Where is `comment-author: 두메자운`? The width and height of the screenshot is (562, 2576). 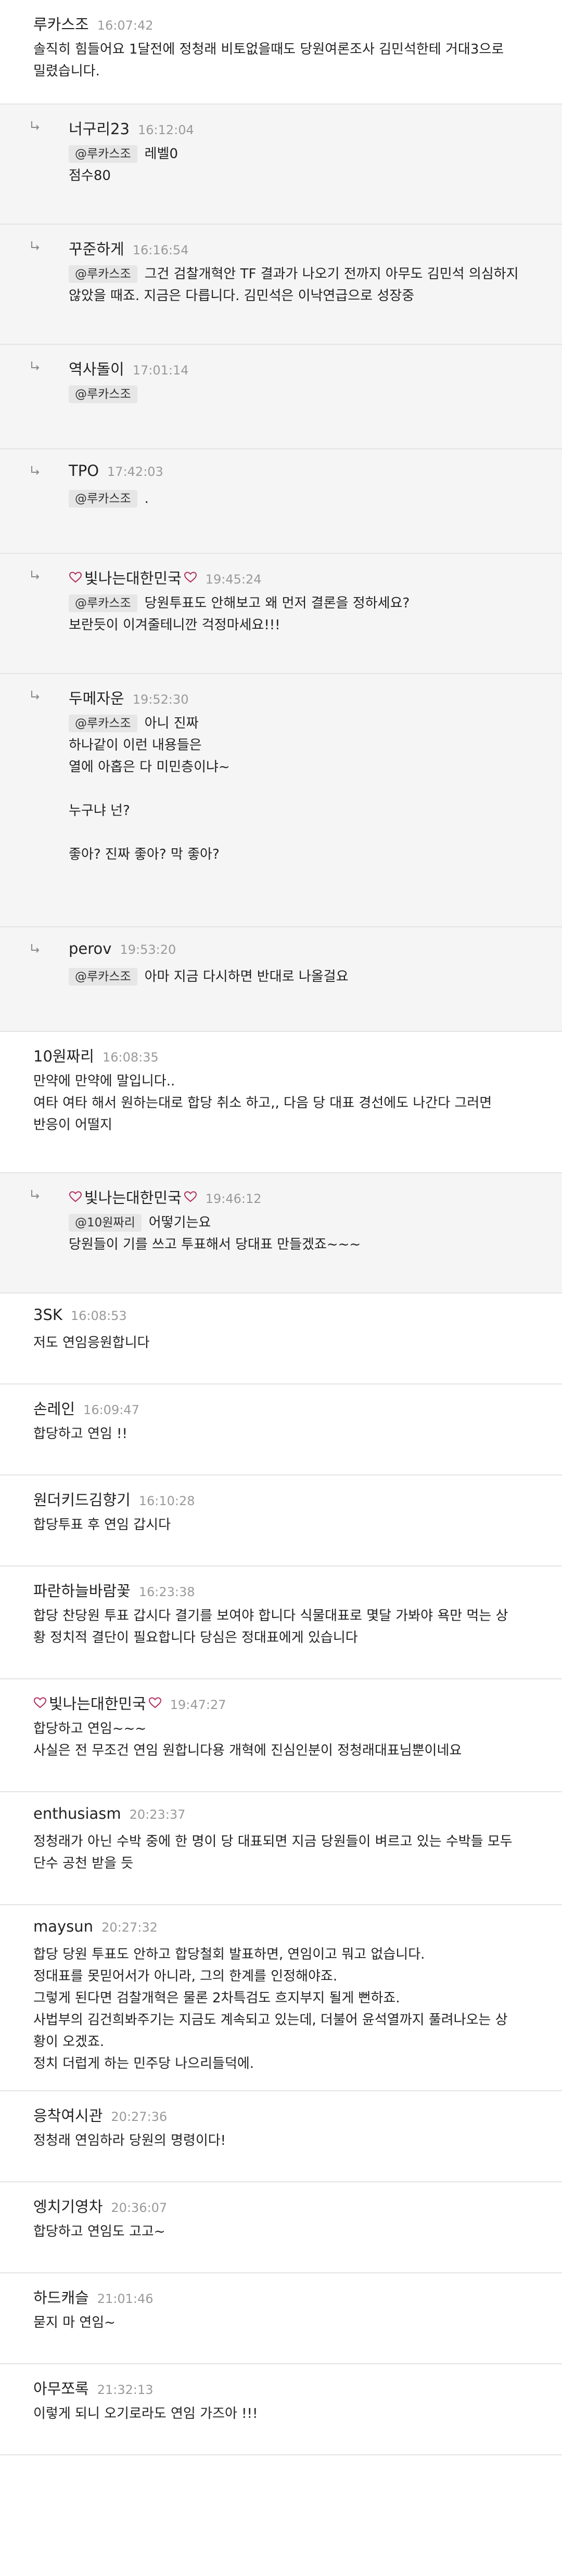 comment-author: 두메자운 is located at coordinates (97, 698).